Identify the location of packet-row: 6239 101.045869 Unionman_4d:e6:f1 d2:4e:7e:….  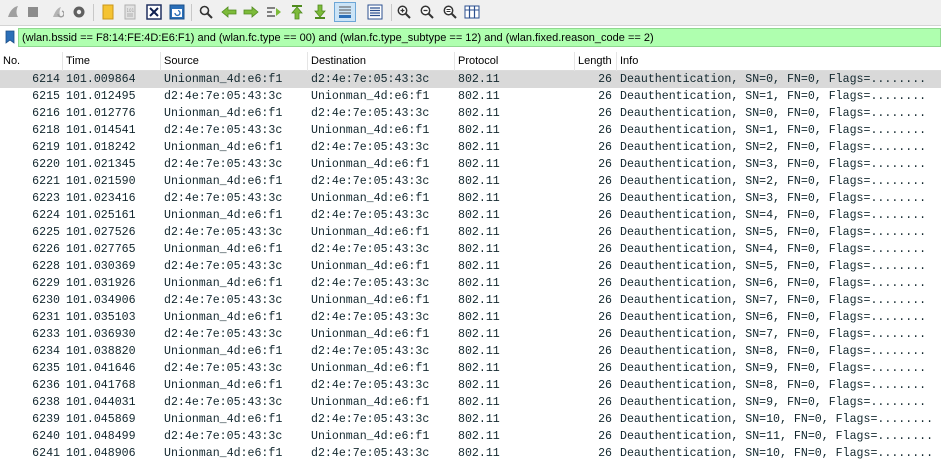
(470, 419).